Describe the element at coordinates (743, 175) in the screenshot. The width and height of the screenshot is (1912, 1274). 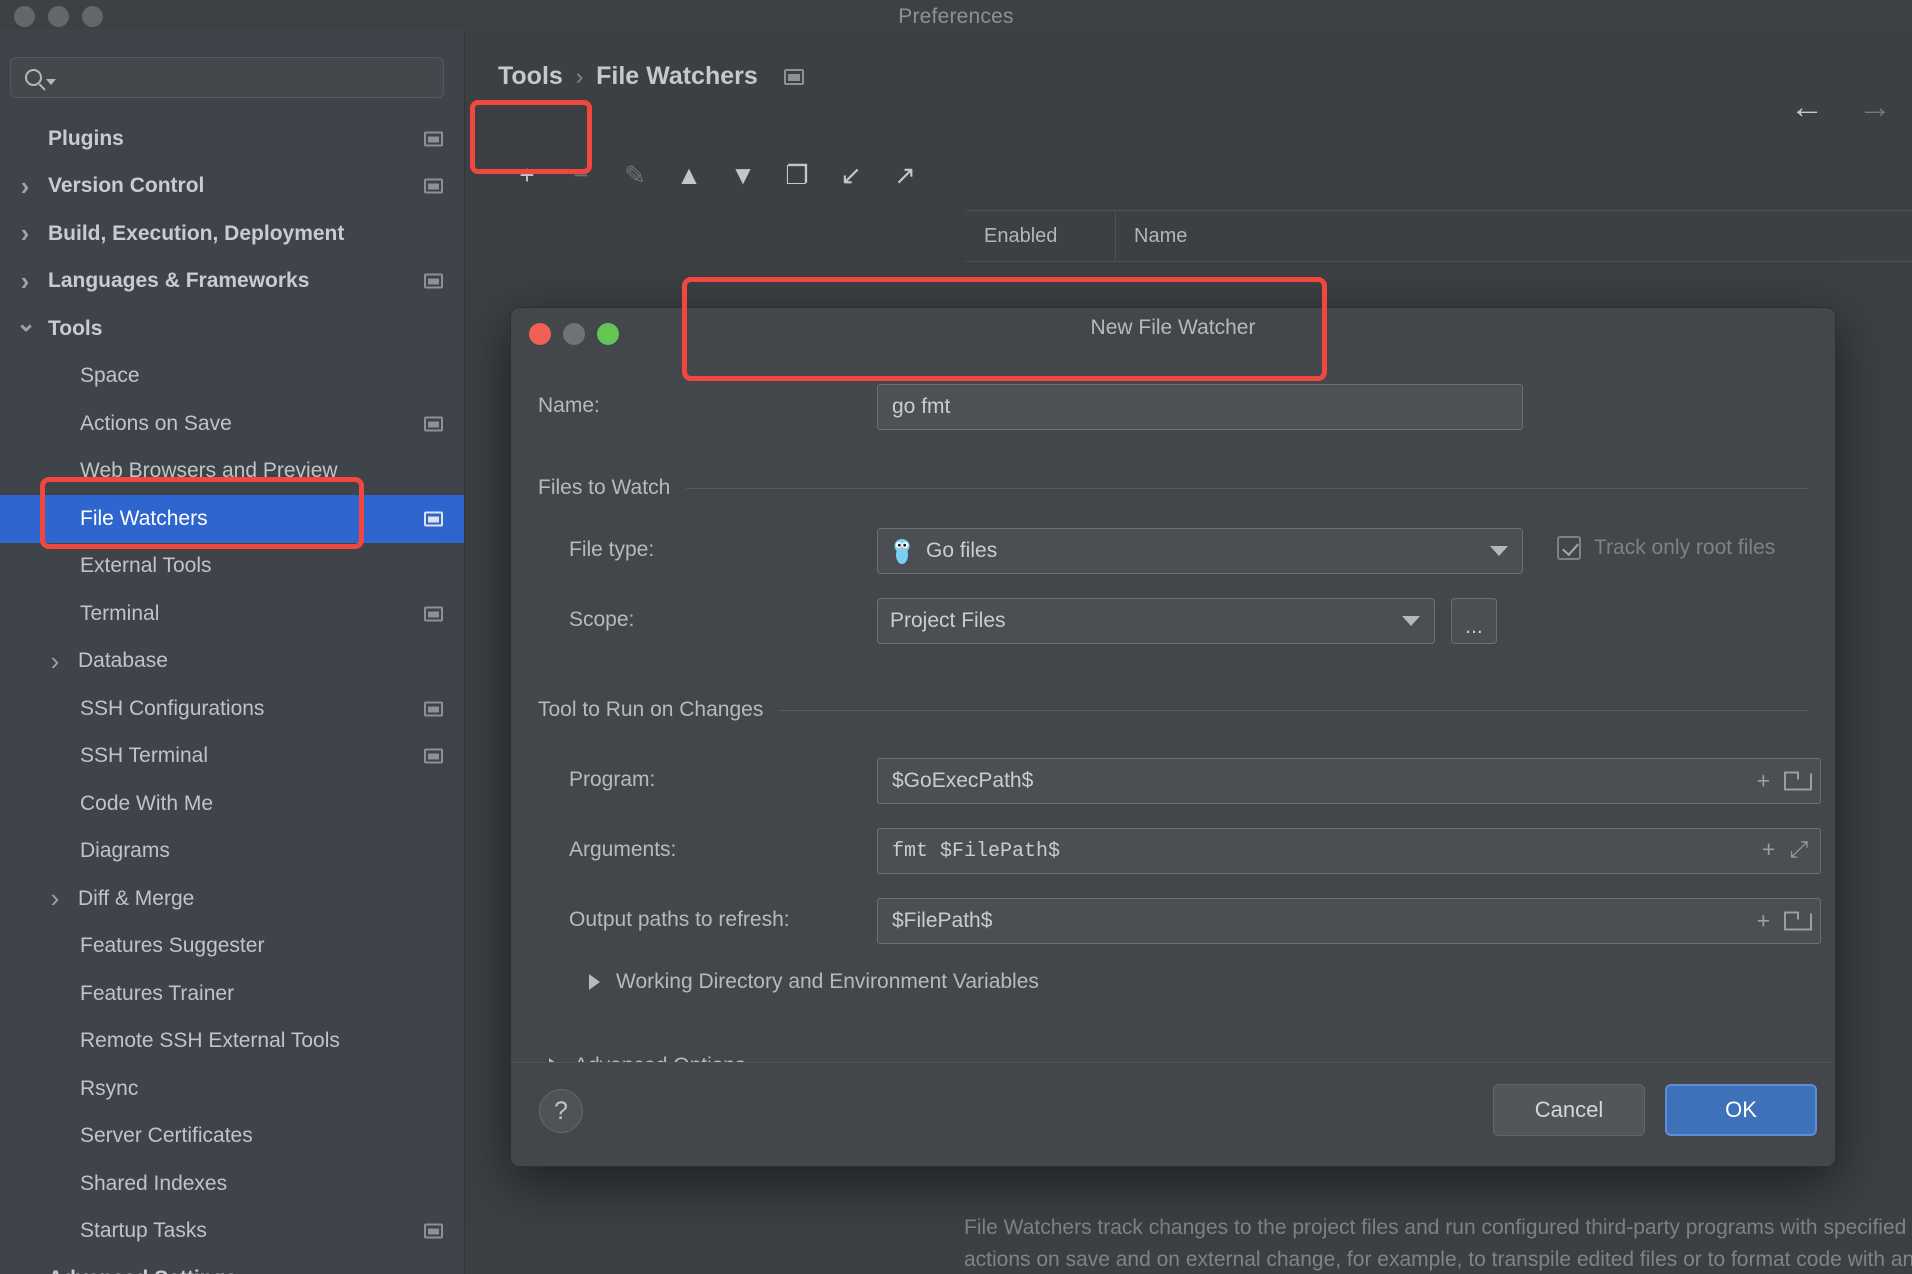
I see `move-down-button: ▼` at that location.